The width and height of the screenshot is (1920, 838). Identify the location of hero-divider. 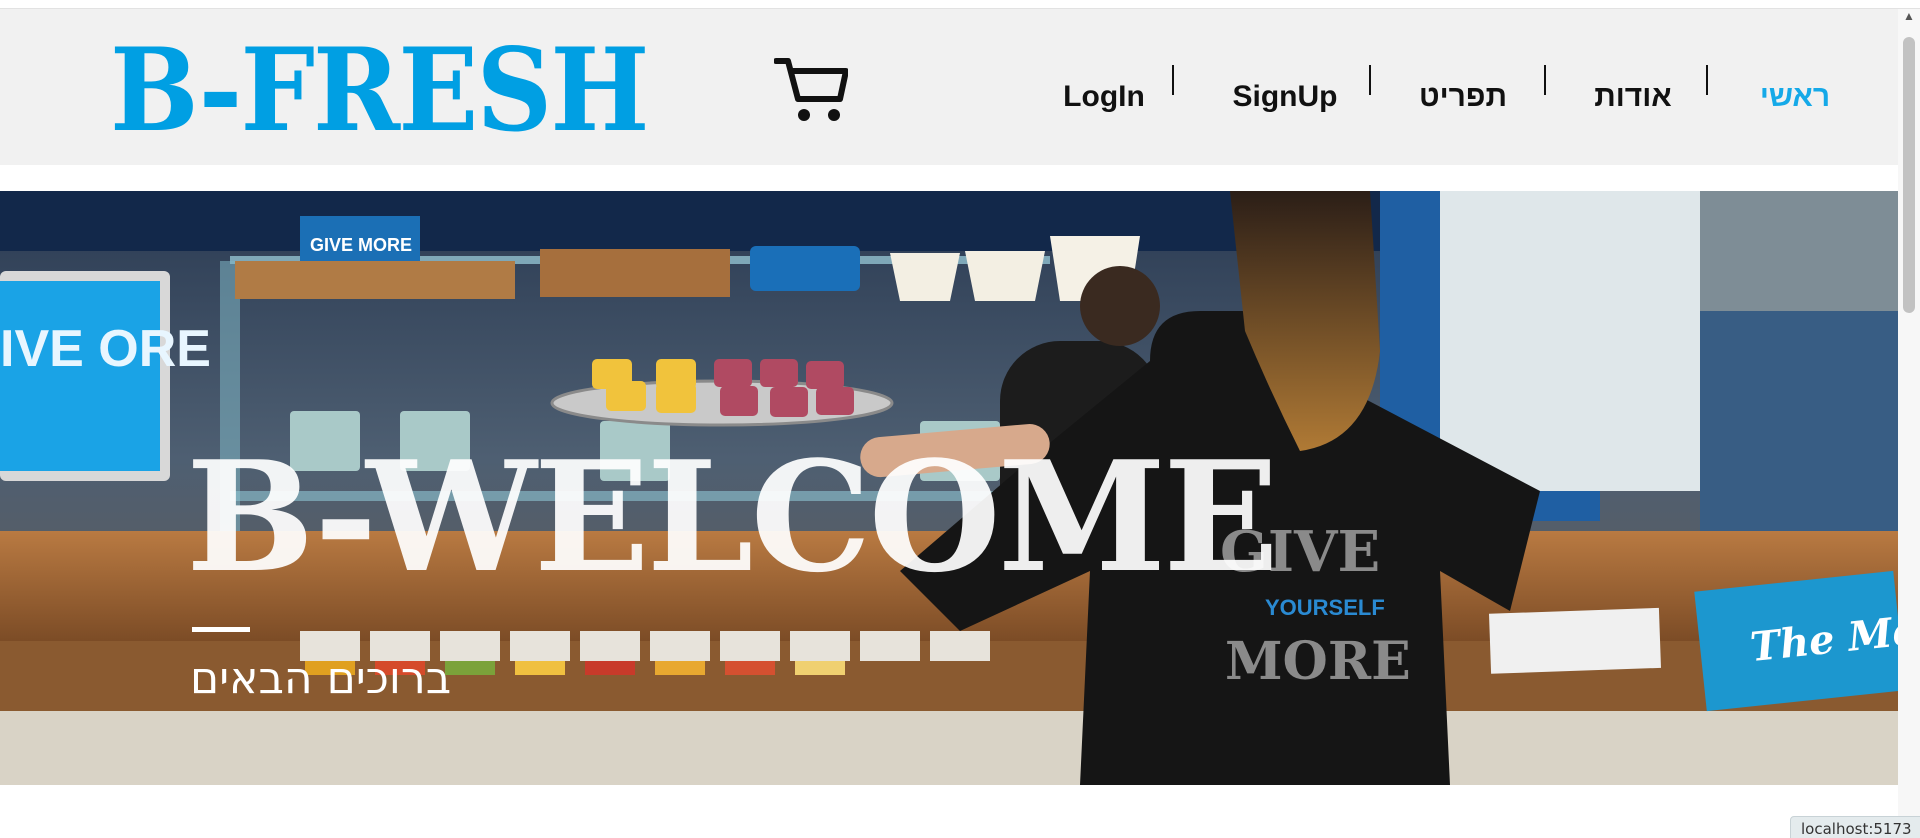
(221, 629).